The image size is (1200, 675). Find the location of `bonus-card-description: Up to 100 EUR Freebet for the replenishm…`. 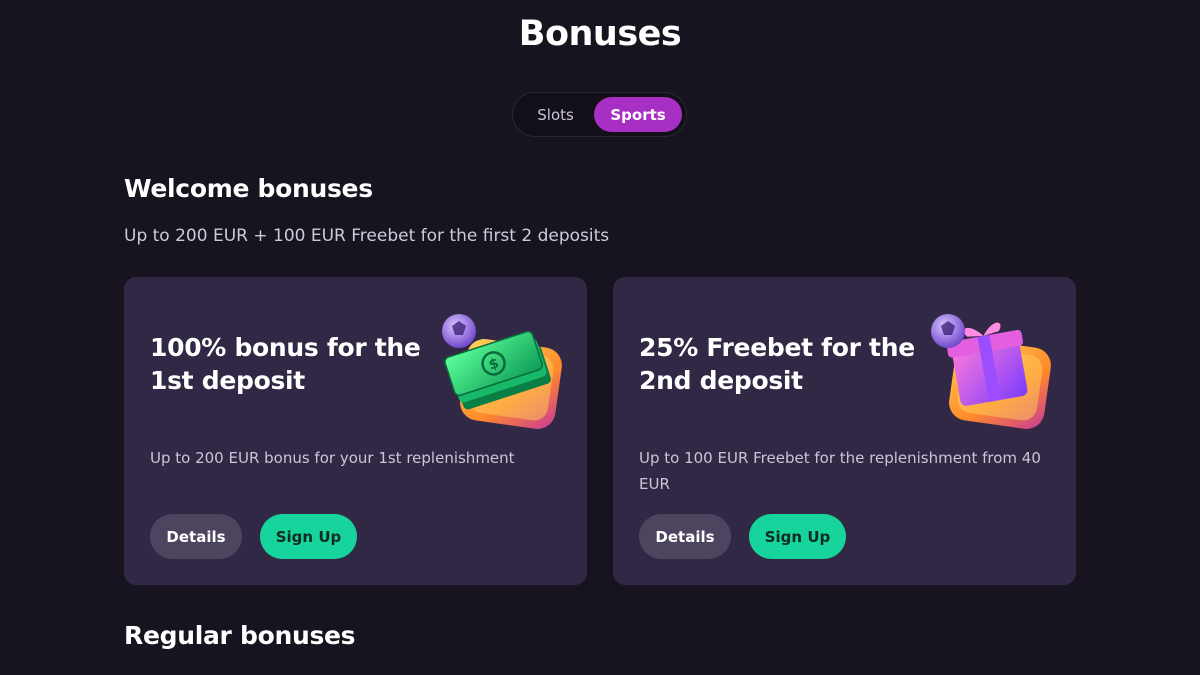

bonus-card-description: Up to 100 EUR Freebet for the replenishm… is located at coordinates (840, 471).